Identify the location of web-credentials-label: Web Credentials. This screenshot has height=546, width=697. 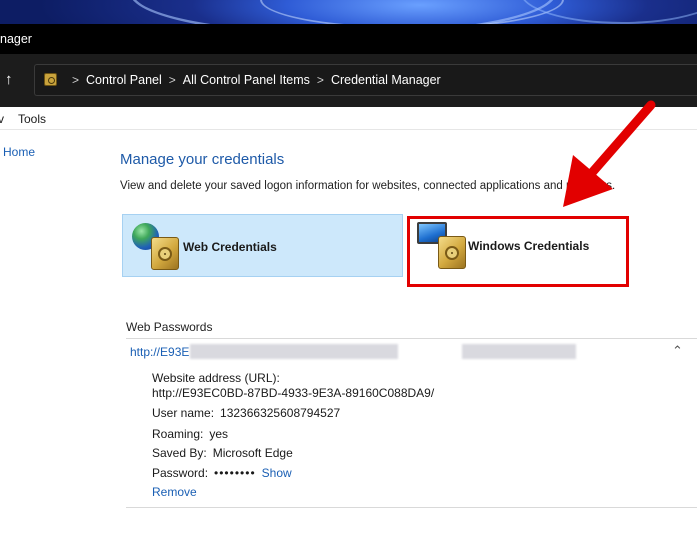
(230, 247).